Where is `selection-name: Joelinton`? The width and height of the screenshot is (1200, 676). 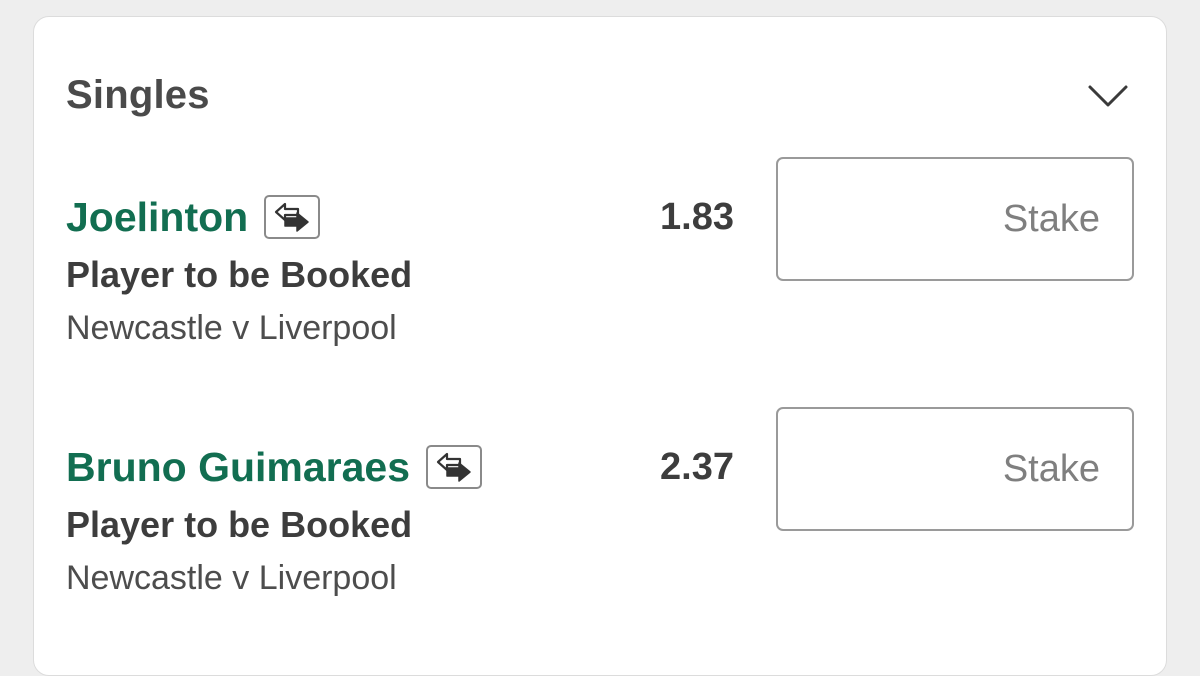 selection-name: Joelinton is located at coordinates (157, 217).